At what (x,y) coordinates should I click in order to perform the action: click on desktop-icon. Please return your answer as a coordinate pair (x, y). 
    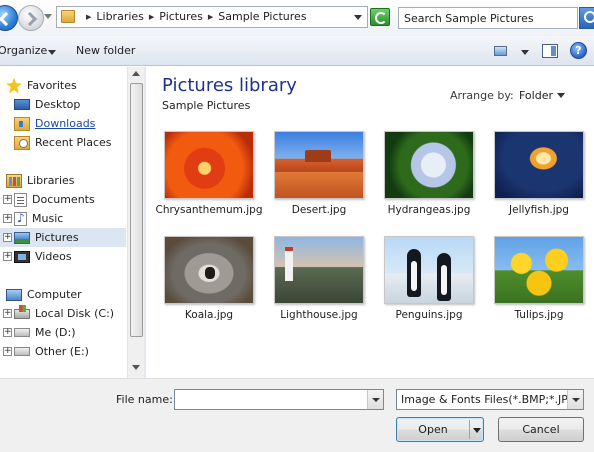
    Looking at the image, I should click on (22, 104).